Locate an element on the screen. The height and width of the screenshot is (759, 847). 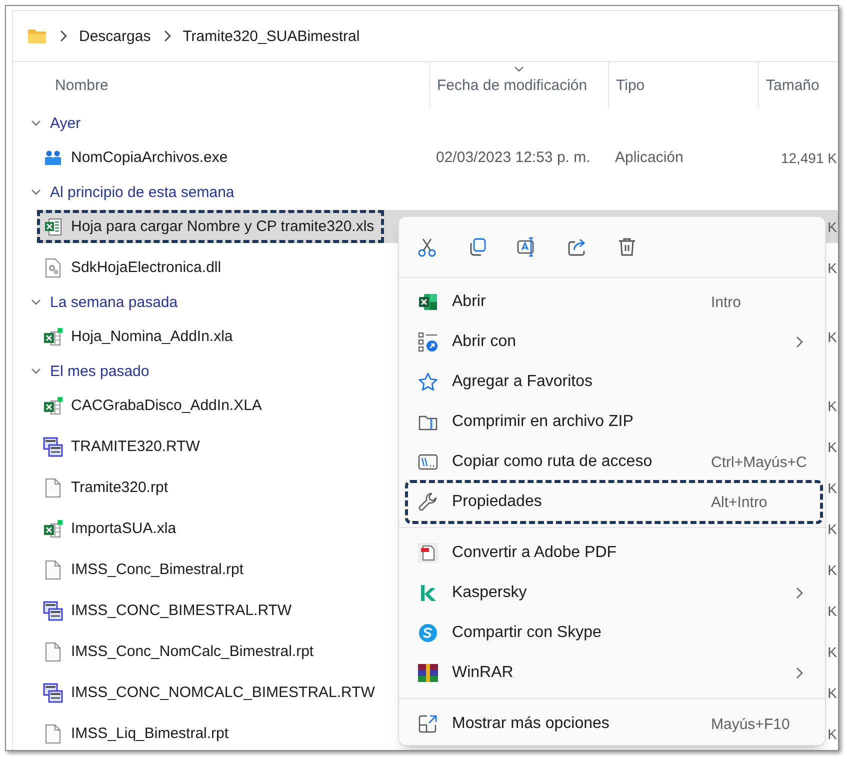
shortcut-text: Alt+Intro is located at coordinates (739, 502).